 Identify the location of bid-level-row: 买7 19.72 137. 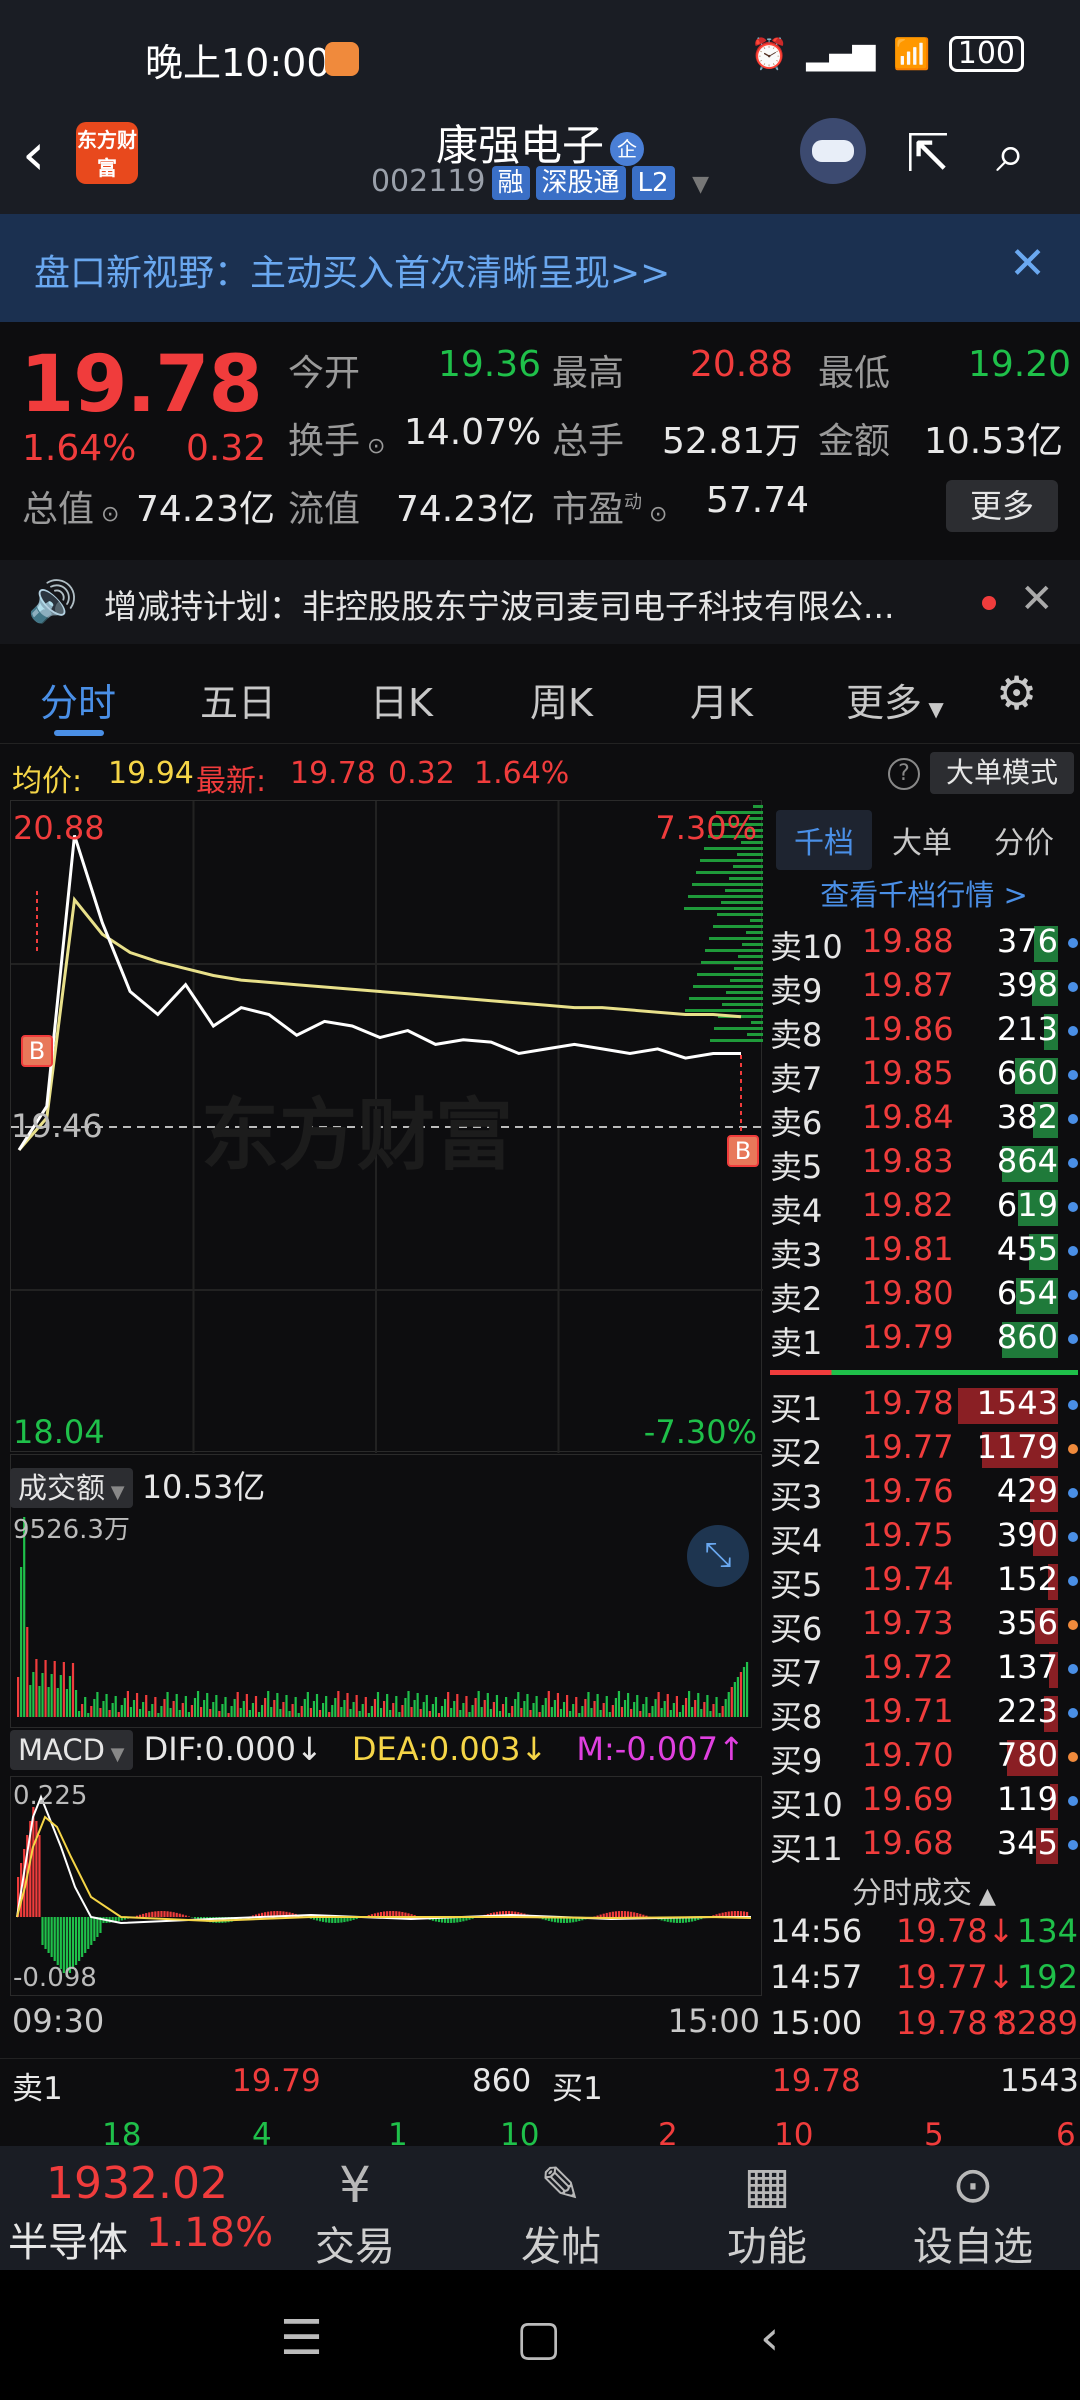
(924, 1670).